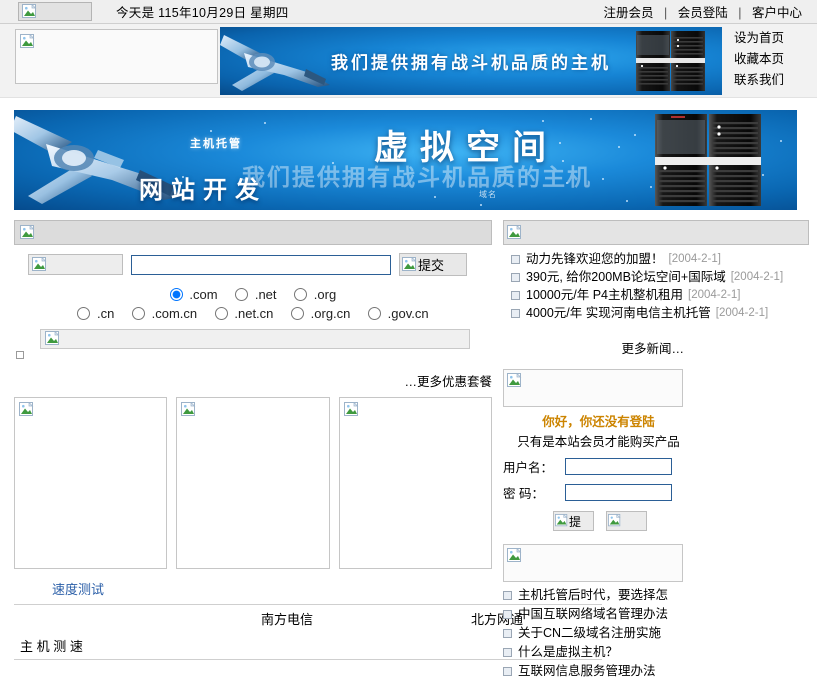  Describe the element at coordinates (595, 259) in the screenshot. I see `news-title: 动力先锋欢迎您的加盟！` at that location.